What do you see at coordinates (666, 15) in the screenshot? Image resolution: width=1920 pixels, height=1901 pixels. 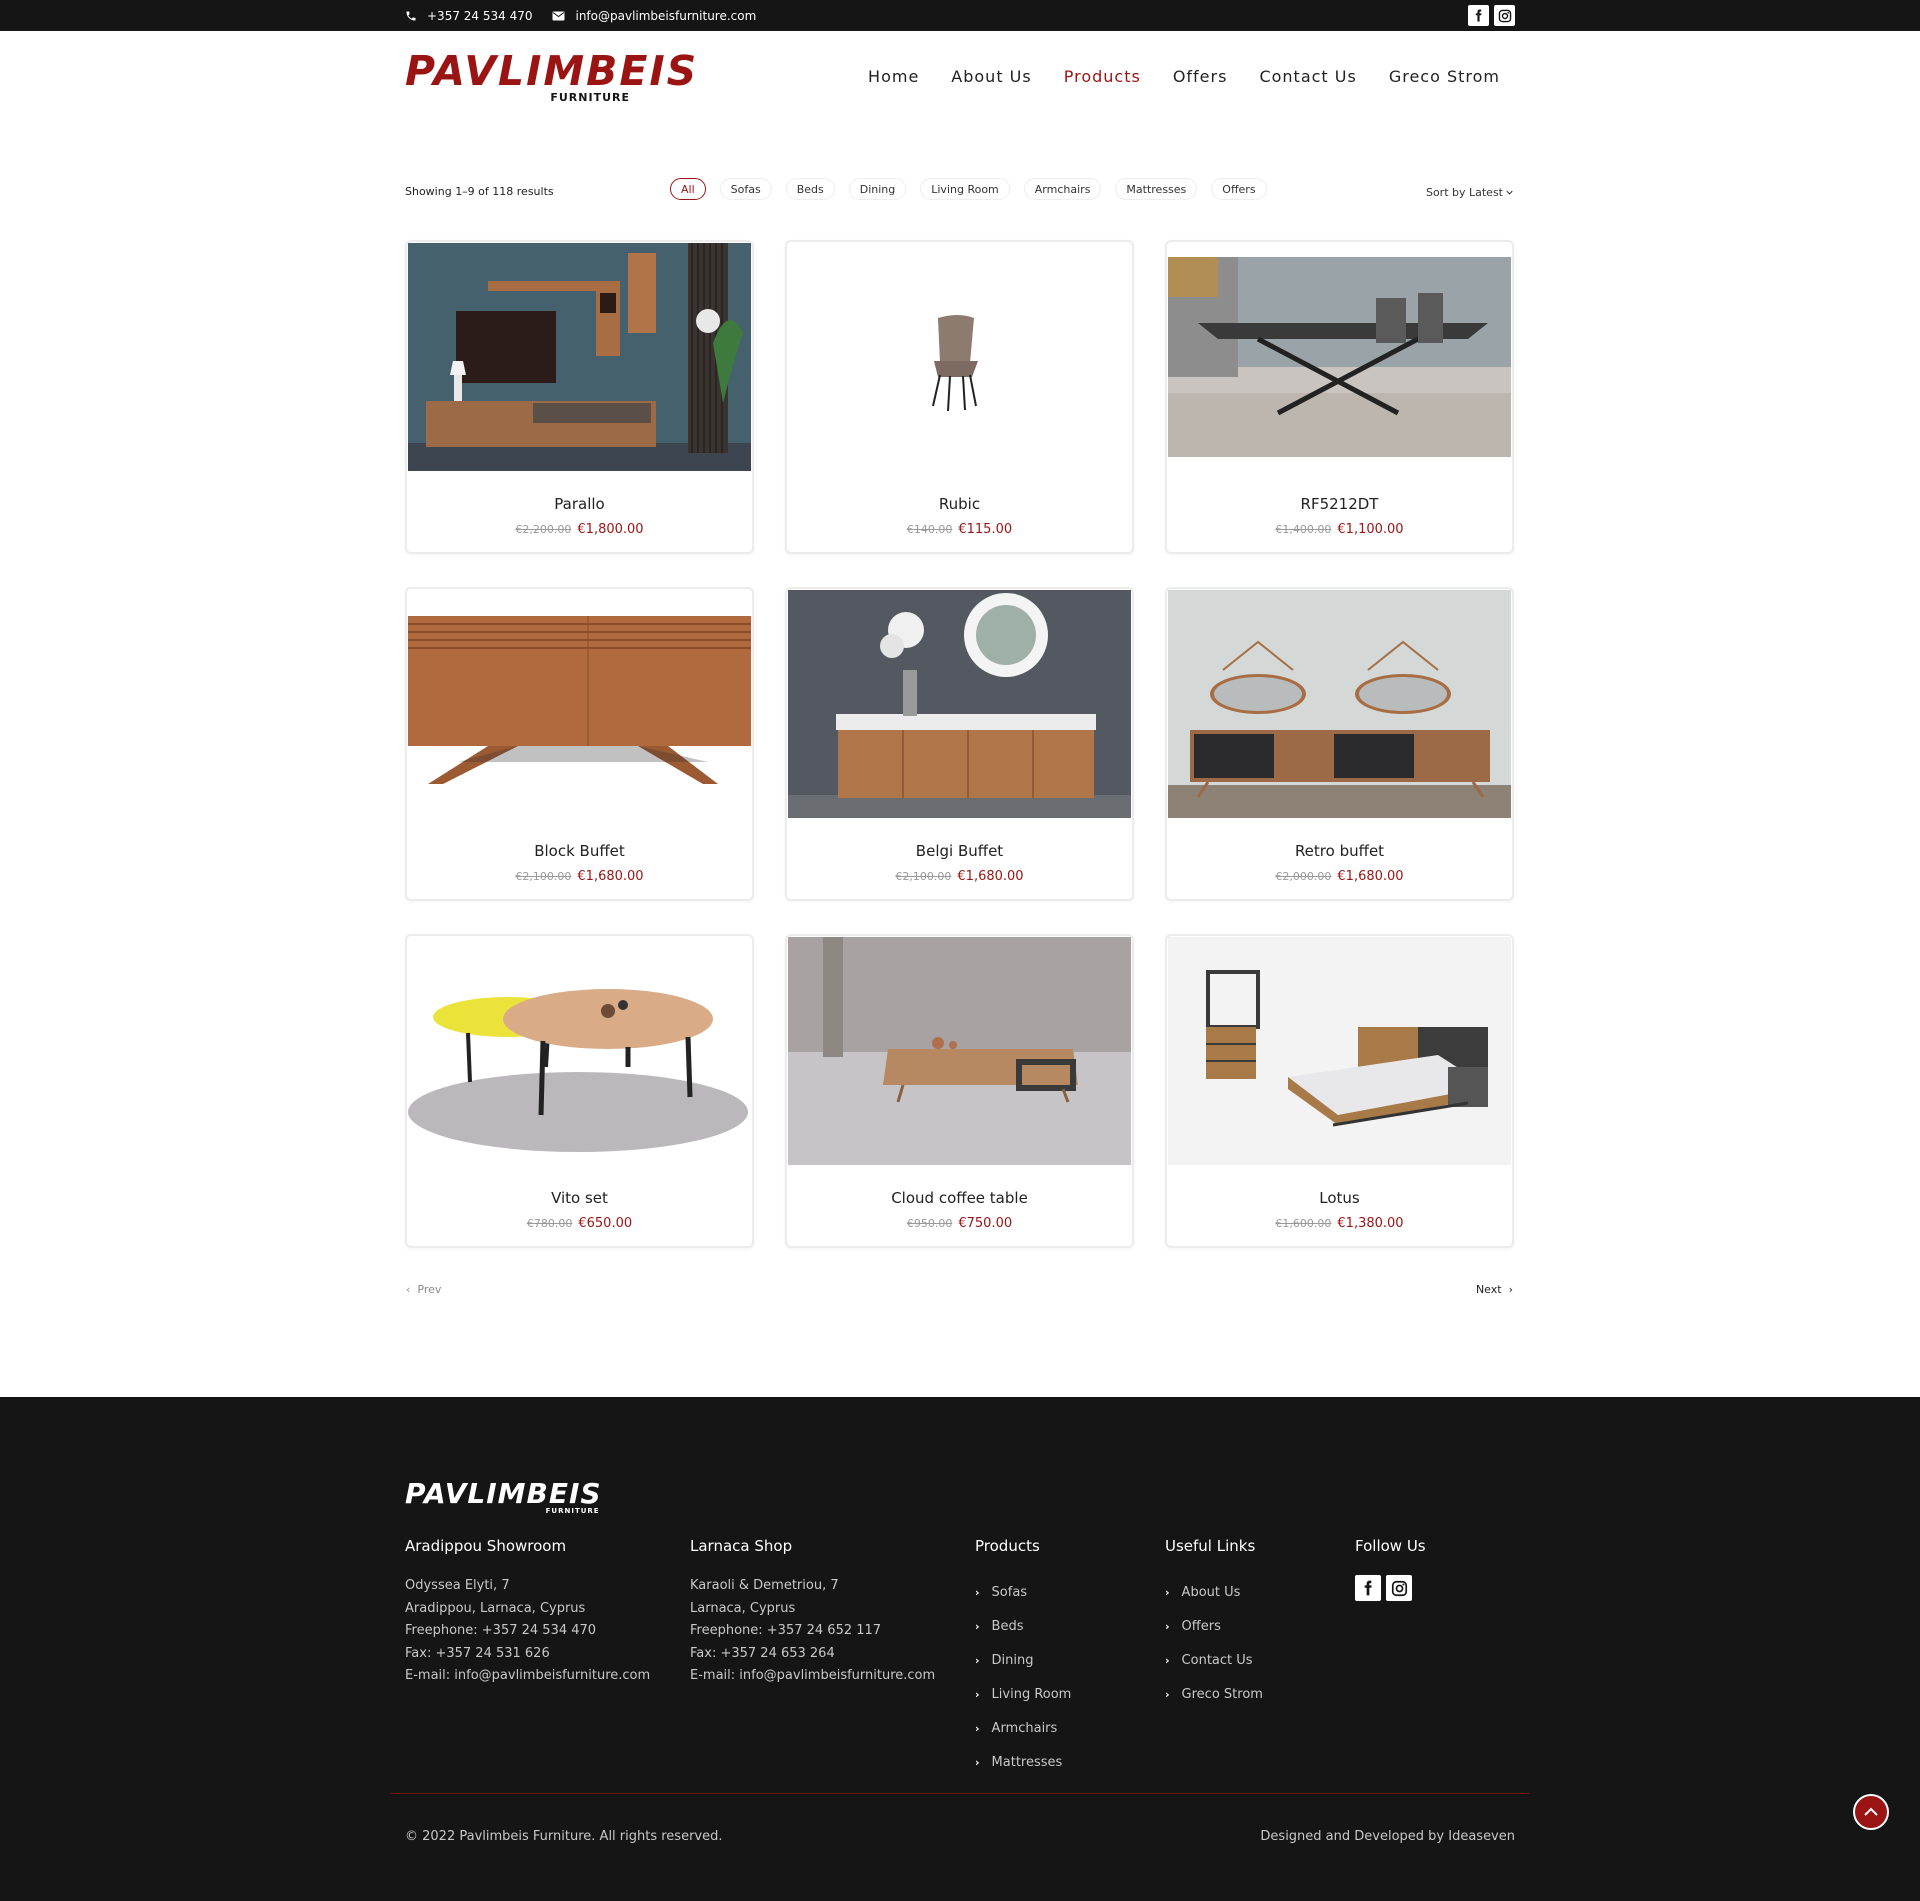 I see `topbar-email-text: info@pavlimbeisfurniture.com` at bounding box center [666, 15].